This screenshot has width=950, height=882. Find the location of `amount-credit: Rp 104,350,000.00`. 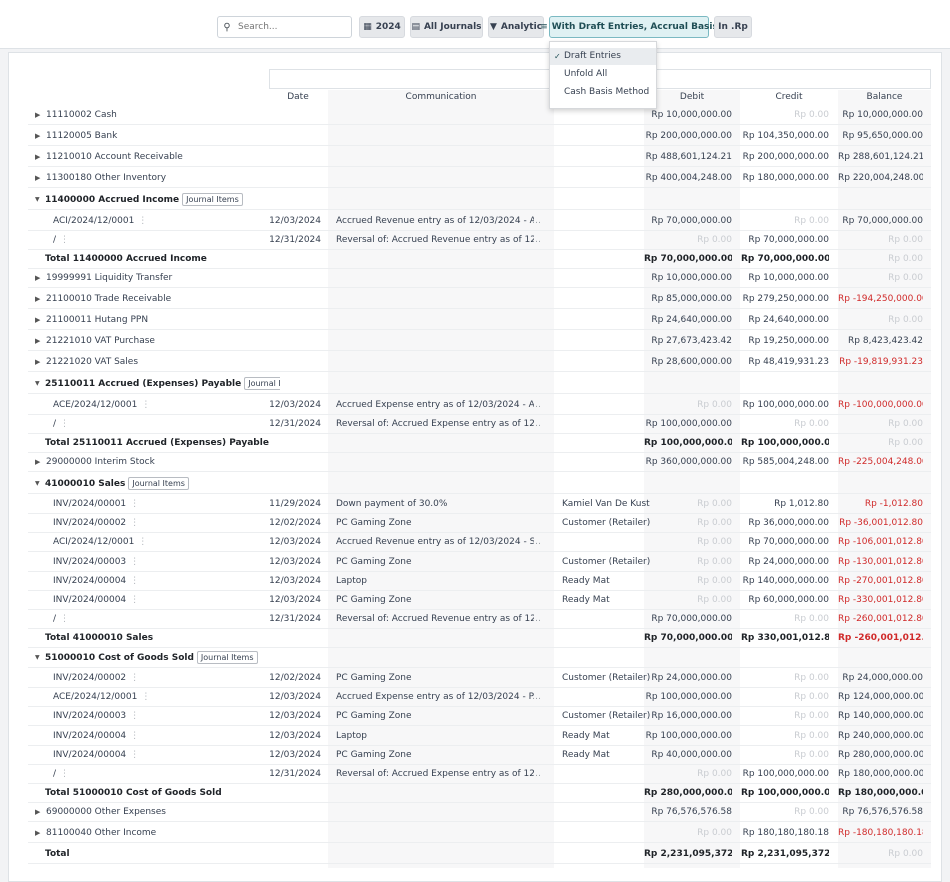

amount-credit: Rp 104,350,000.00 is located at coordinates (785, 136).